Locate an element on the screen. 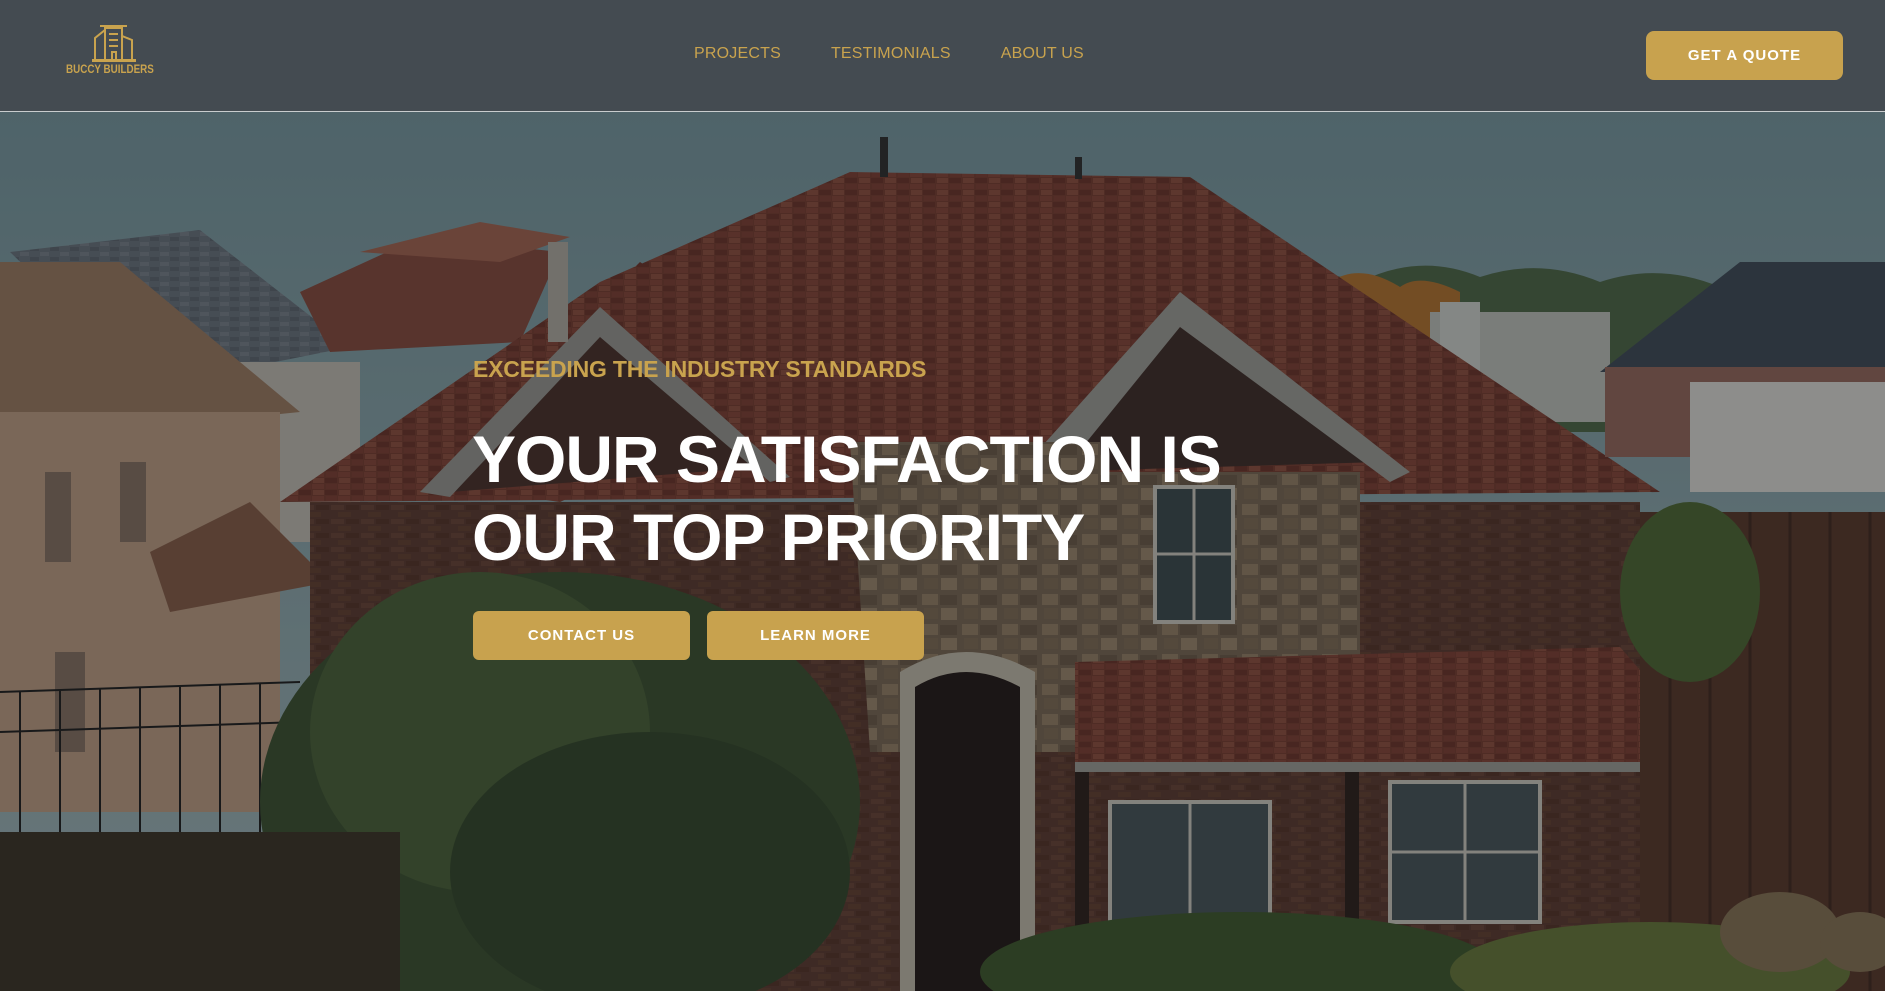 The height and width of the screenshot is (991, 1885). logo-wordmark: BUCCY BUILDERS is located at coordinates (110, 69).